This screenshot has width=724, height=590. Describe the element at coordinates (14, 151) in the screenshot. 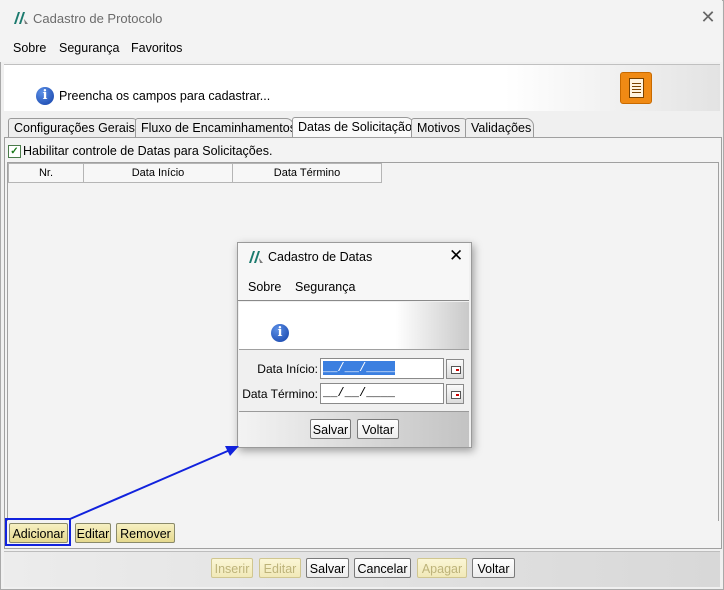

I see `enable-dates-checkbox: ✓` at that location.